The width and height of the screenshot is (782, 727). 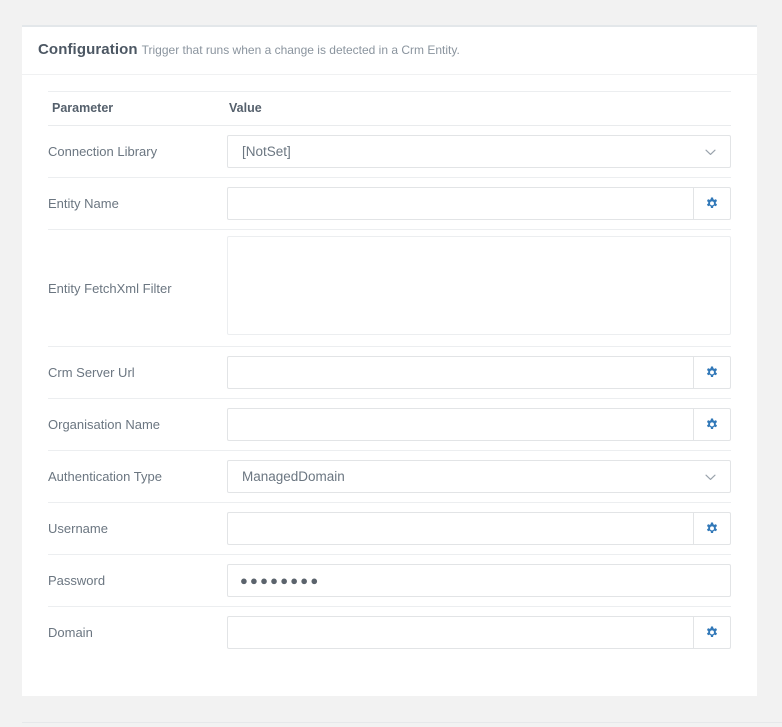 I want to click on value-cell-domain, so click(x=479, y=633).